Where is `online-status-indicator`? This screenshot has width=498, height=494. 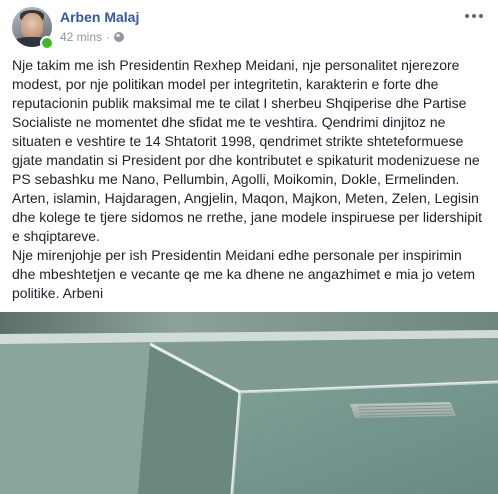 online-status-indicator is located at coordinates (47, 43).